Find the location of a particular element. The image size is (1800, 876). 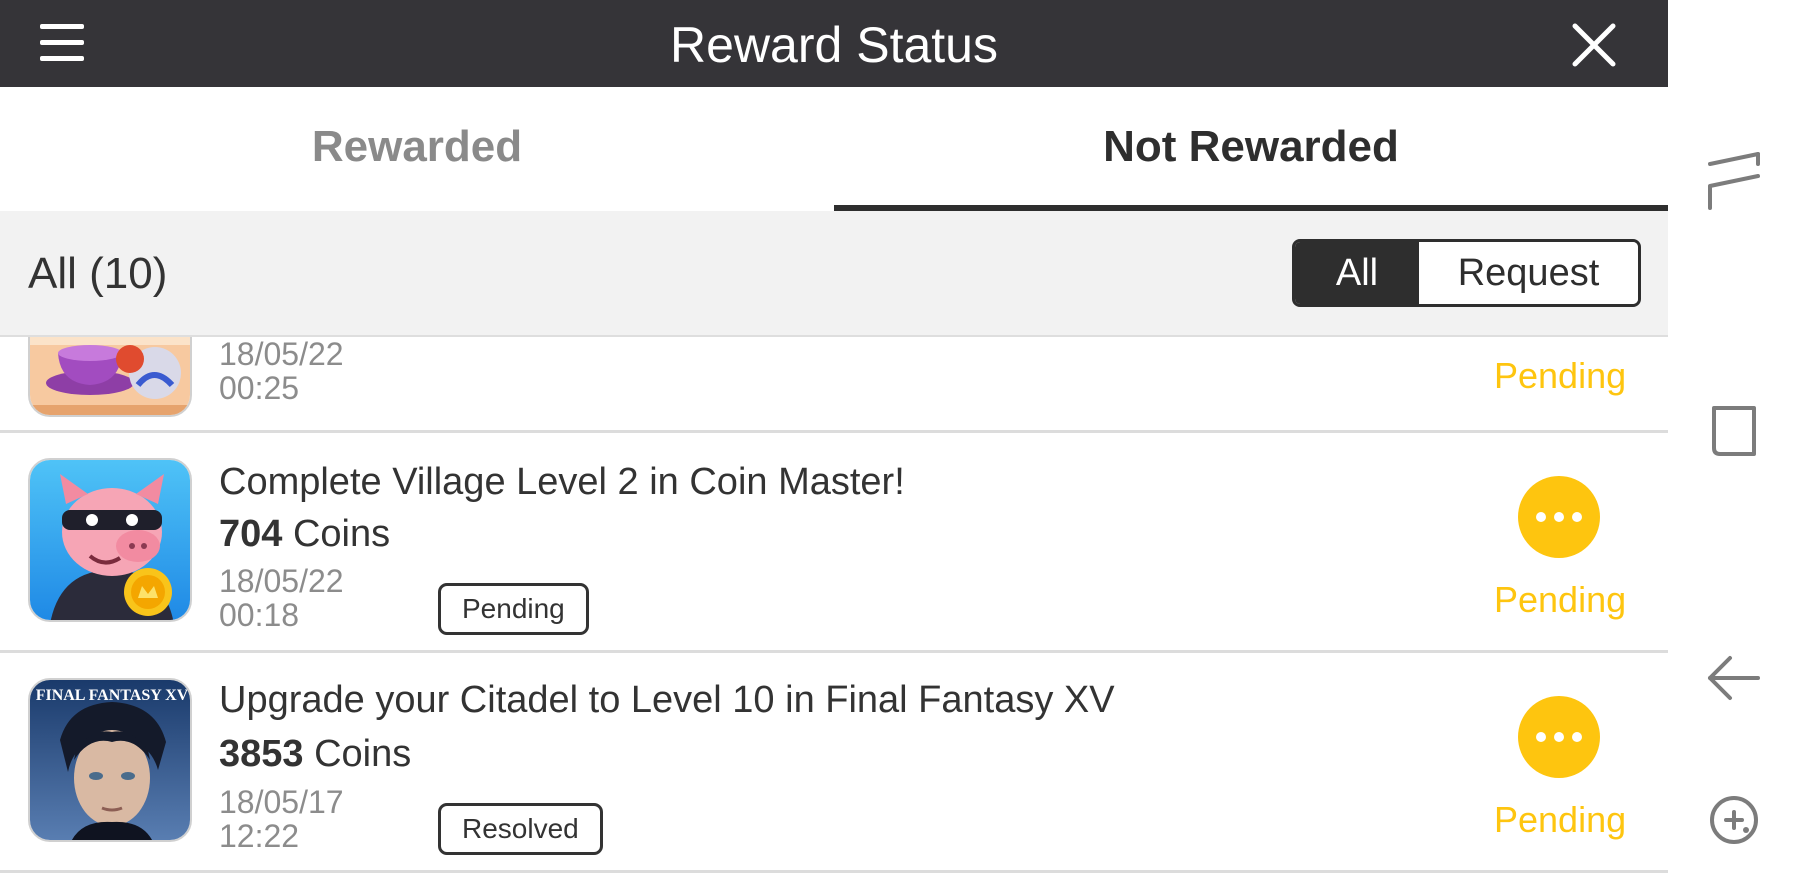

app-header: Reward Status is located at coordinates (834, 43).